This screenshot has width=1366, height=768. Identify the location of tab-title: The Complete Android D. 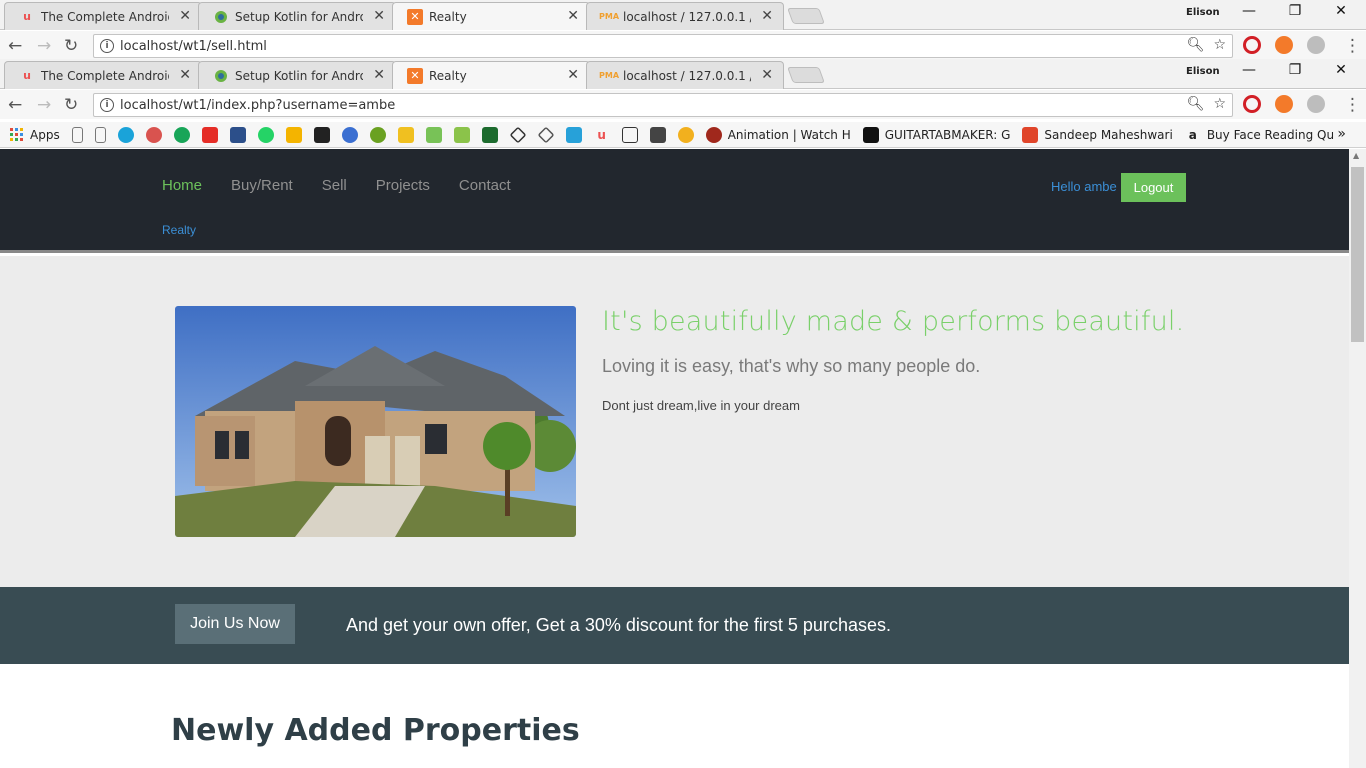
(105, 16).